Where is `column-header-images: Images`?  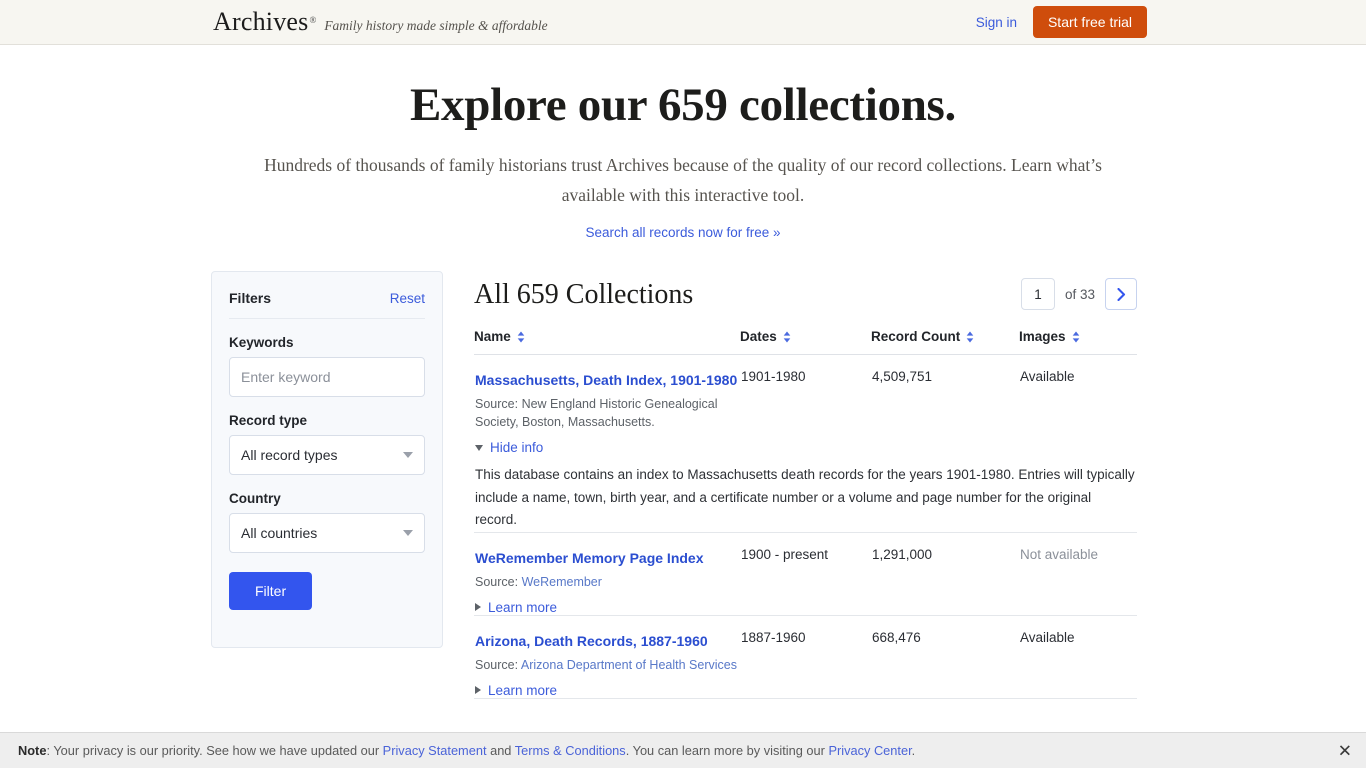 column-header-images: Images is located at coordinates (1078, 342).